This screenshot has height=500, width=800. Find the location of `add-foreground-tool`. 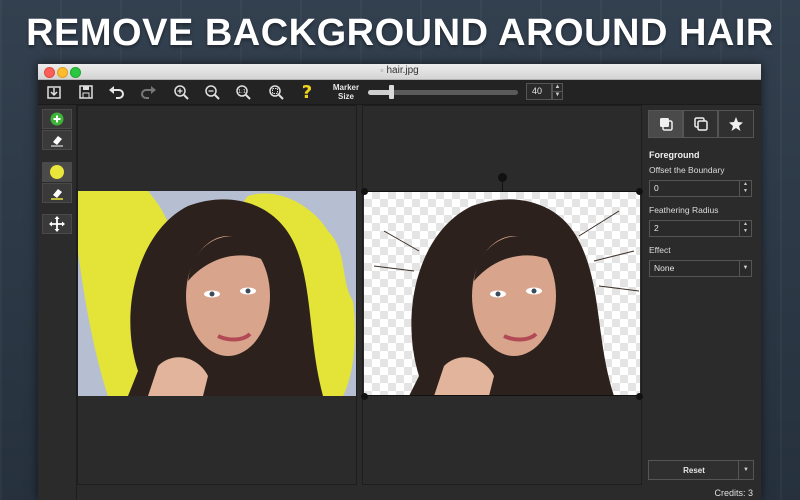

add-foreground-tool is located at coordinates (57, 119).